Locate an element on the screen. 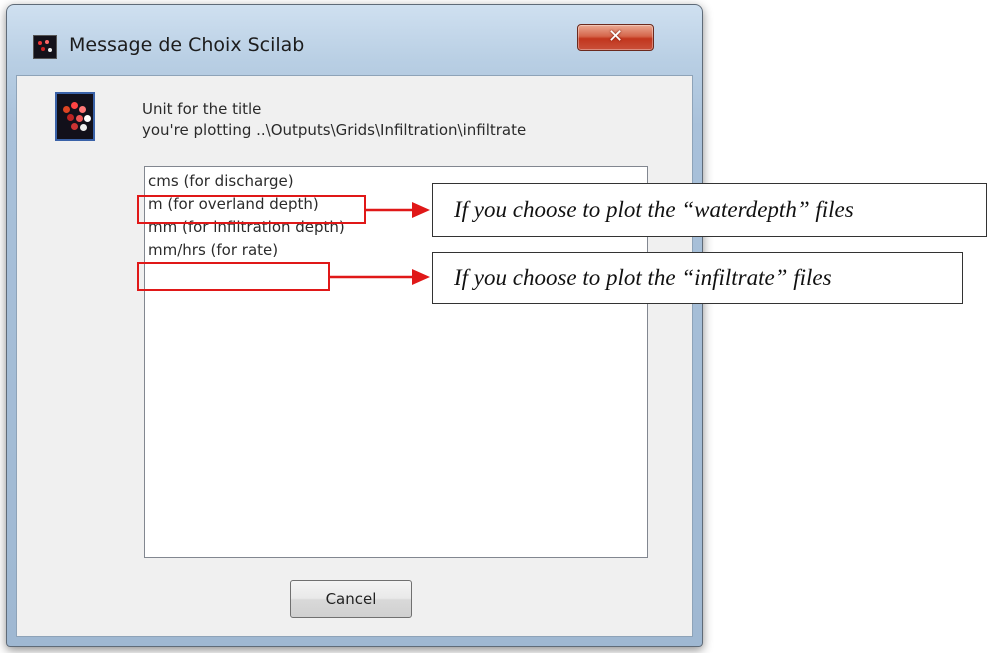 The image size is (995, 653). close-icon: ✕ is located at coordinates (615, 36).